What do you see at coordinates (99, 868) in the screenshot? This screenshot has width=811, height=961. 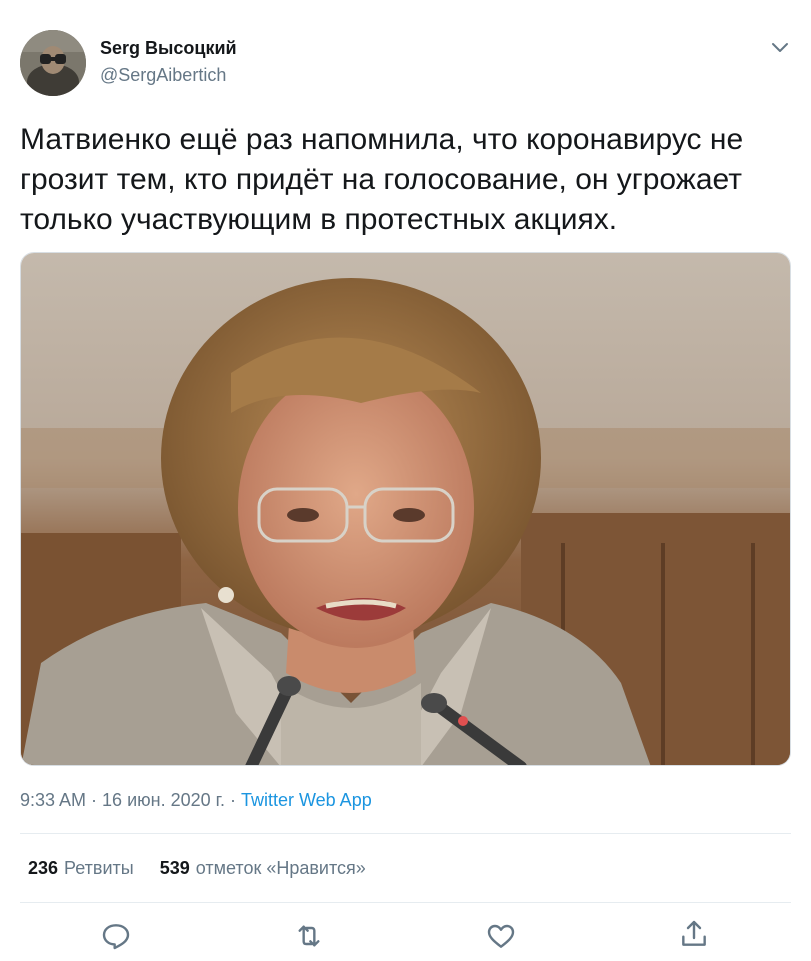 I see `retweets-label: Ретвиты` at bounding box center [99, 868].